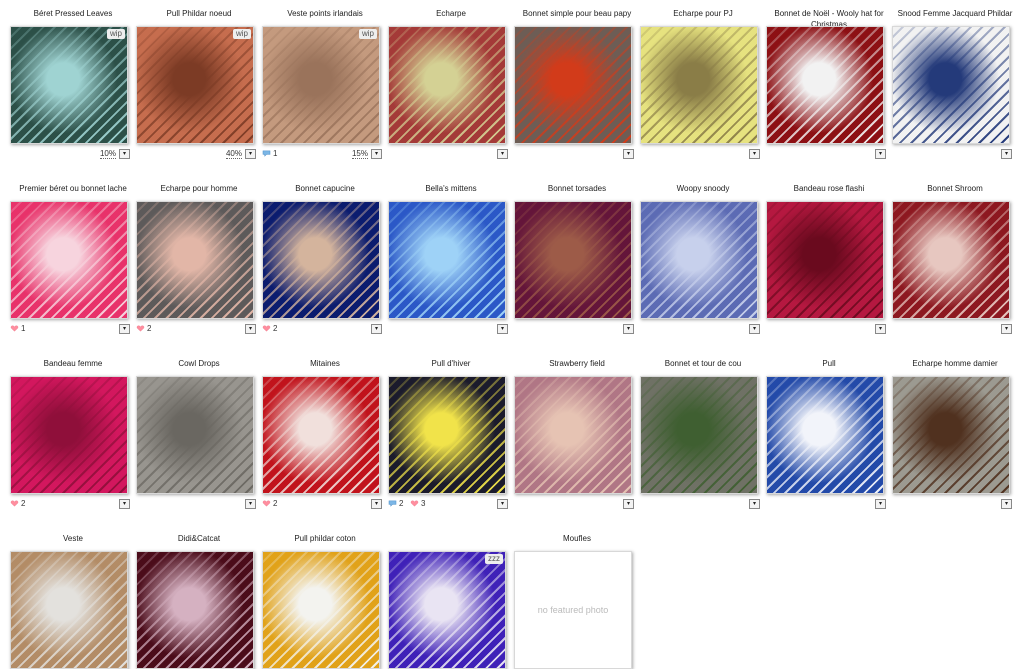 This screenshot has width=1024, height=669. Describe the element at coordinates (73, 188) in the screenshot. I see `project-title: Premier béret ou bonnet lache` at that location.